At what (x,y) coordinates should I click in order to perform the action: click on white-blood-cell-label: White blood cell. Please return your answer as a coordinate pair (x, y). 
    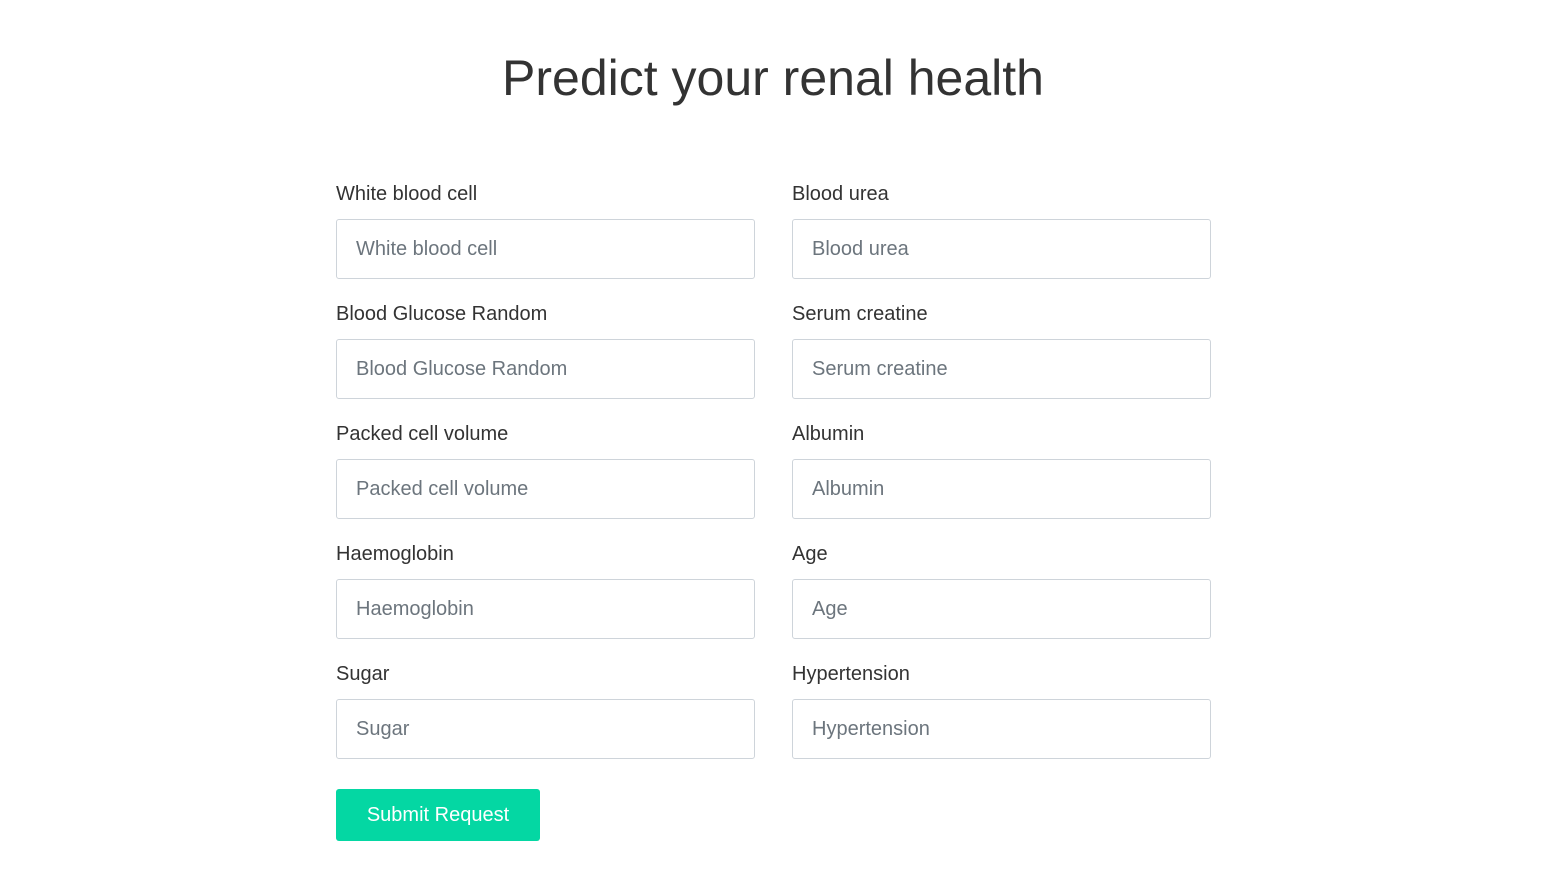
    Looking at the image, I should click on (407, 194).